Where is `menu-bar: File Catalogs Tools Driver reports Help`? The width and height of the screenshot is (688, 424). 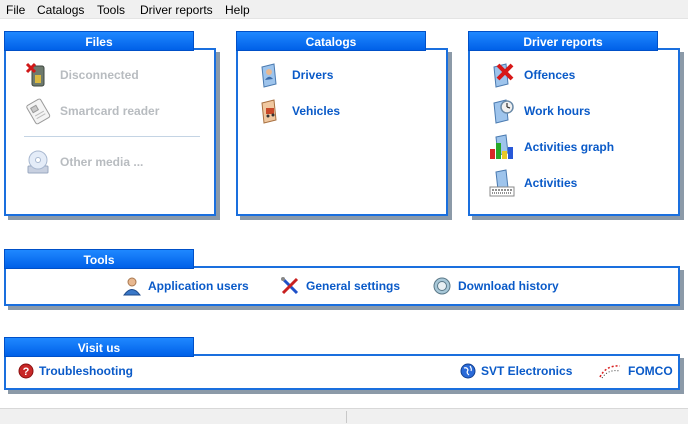 menu-bar: File Catalogs Tools Driver reports Help is located at coordinates (344, 9).